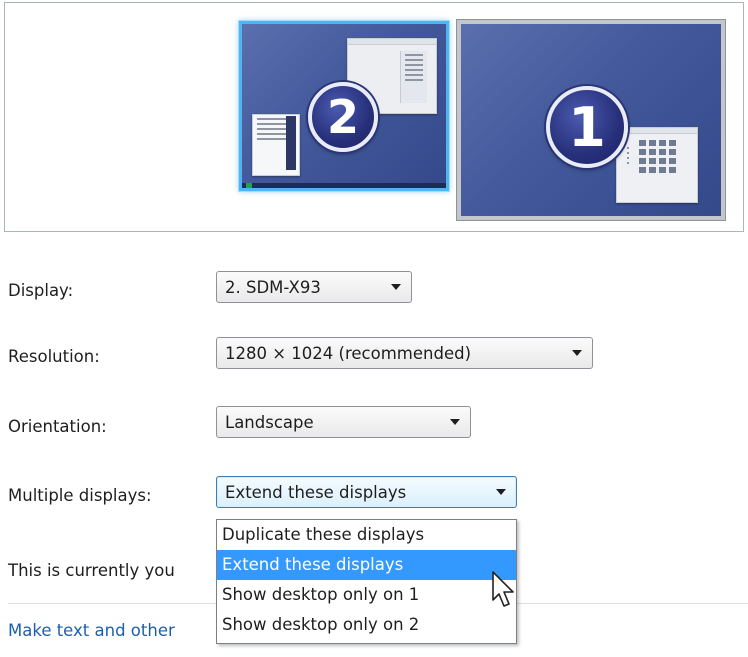 The height and width of the screenshot is (657, 748). Describe the element at coordinates (91, 630) in the screenshot. I see `text-size-link: Make text and other` at that location.